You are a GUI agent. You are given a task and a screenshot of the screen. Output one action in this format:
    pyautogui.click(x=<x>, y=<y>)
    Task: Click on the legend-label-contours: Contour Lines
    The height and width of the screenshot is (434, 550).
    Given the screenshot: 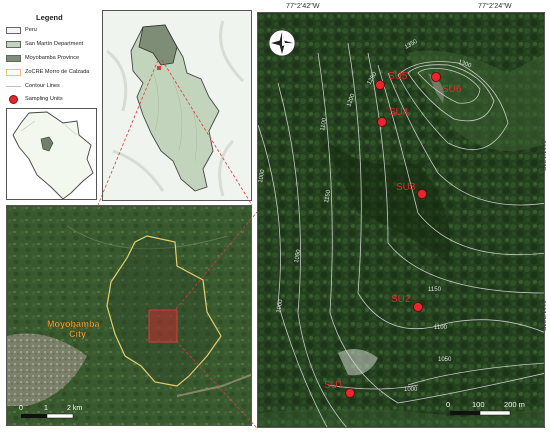 What is the action you would take?
    pyautogui.click(x=42, y=86)
    